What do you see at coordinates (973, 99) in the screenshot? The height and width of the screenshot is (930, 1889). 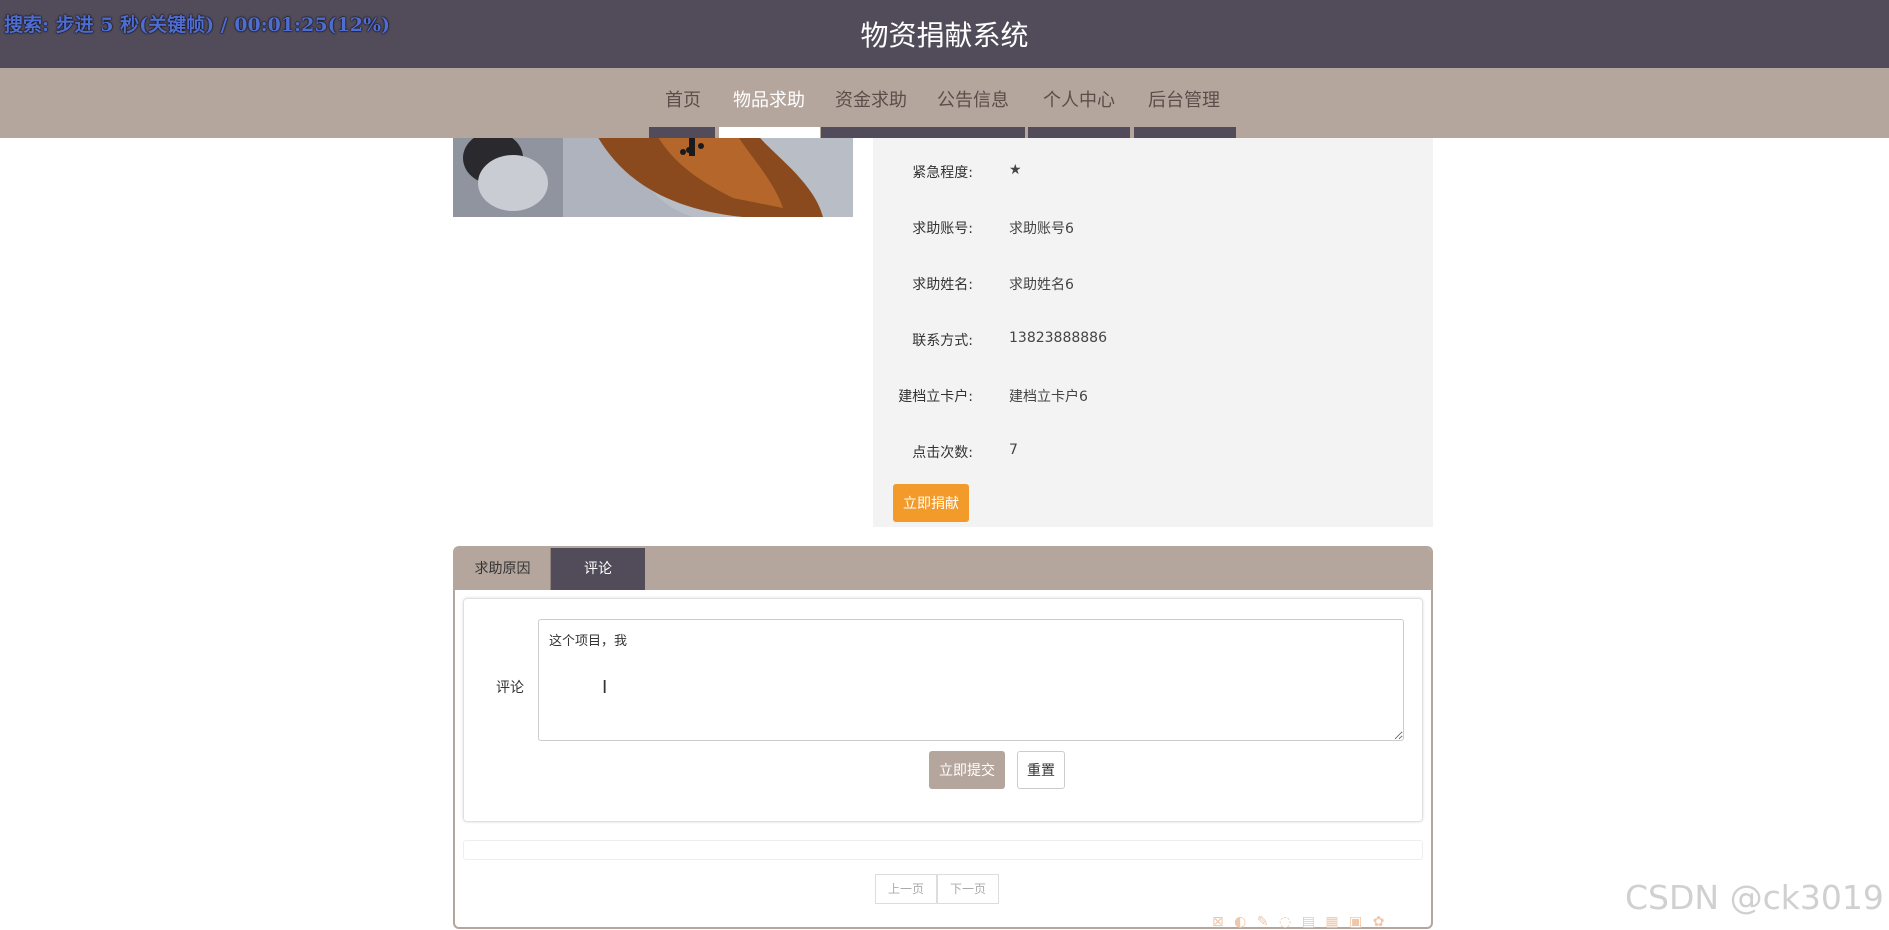 I see `nav-item-notices: 公告信息` at bounding box center [973, 99].